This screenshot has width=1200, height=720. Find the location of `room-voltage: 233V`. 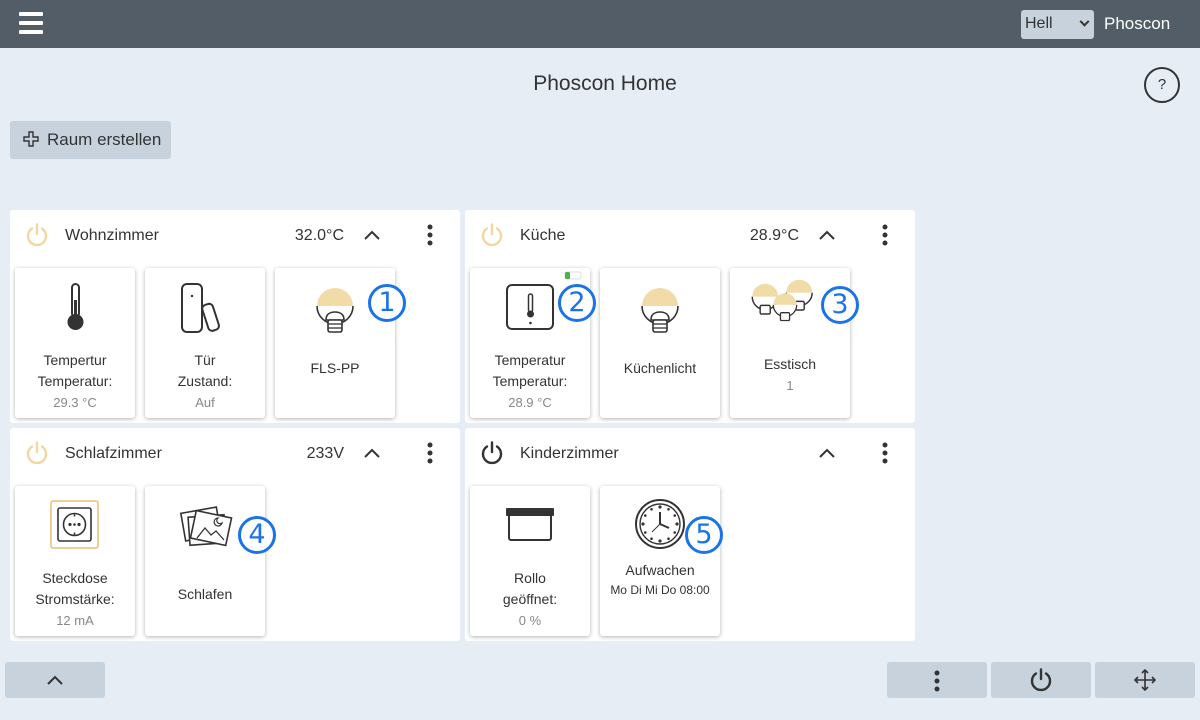

room-voltage: 233V is located at coordinates (325, 453).